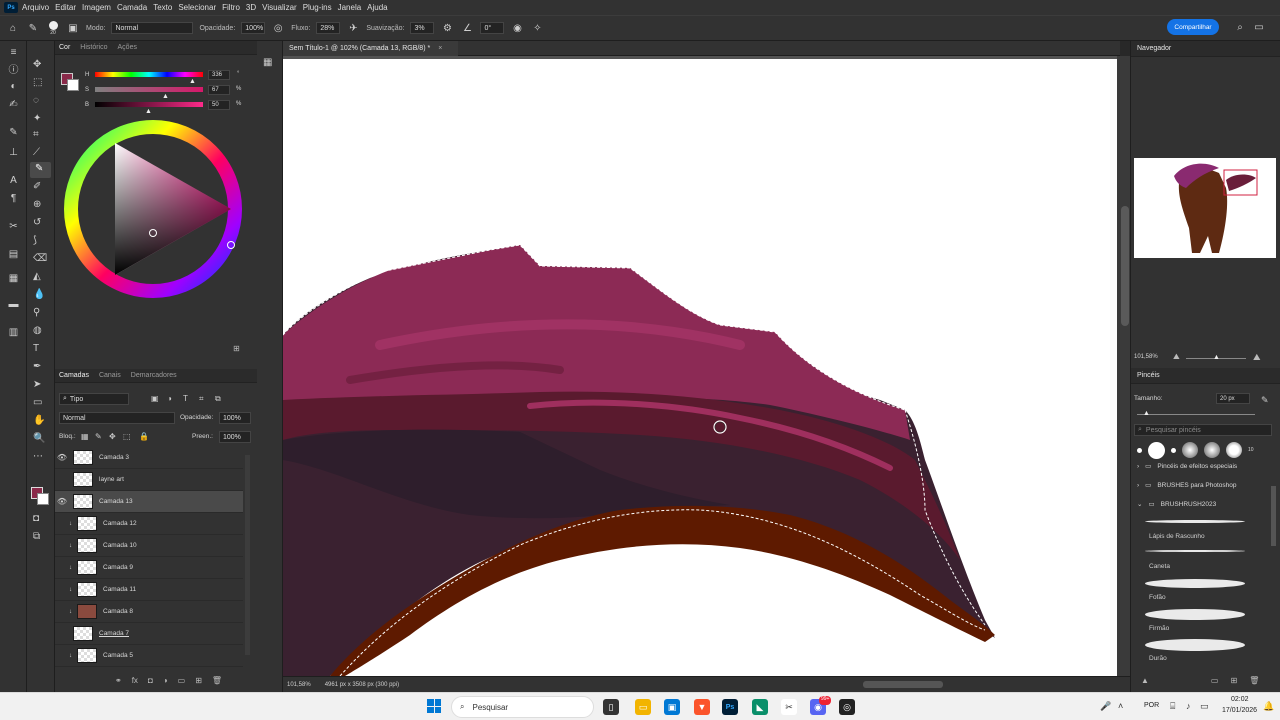 The height and width of the screenshot is (720, 1280). Describe the element at coordinates (13, 226) in the screenshot. I see `tools-settings-icon: ✂` at that location.